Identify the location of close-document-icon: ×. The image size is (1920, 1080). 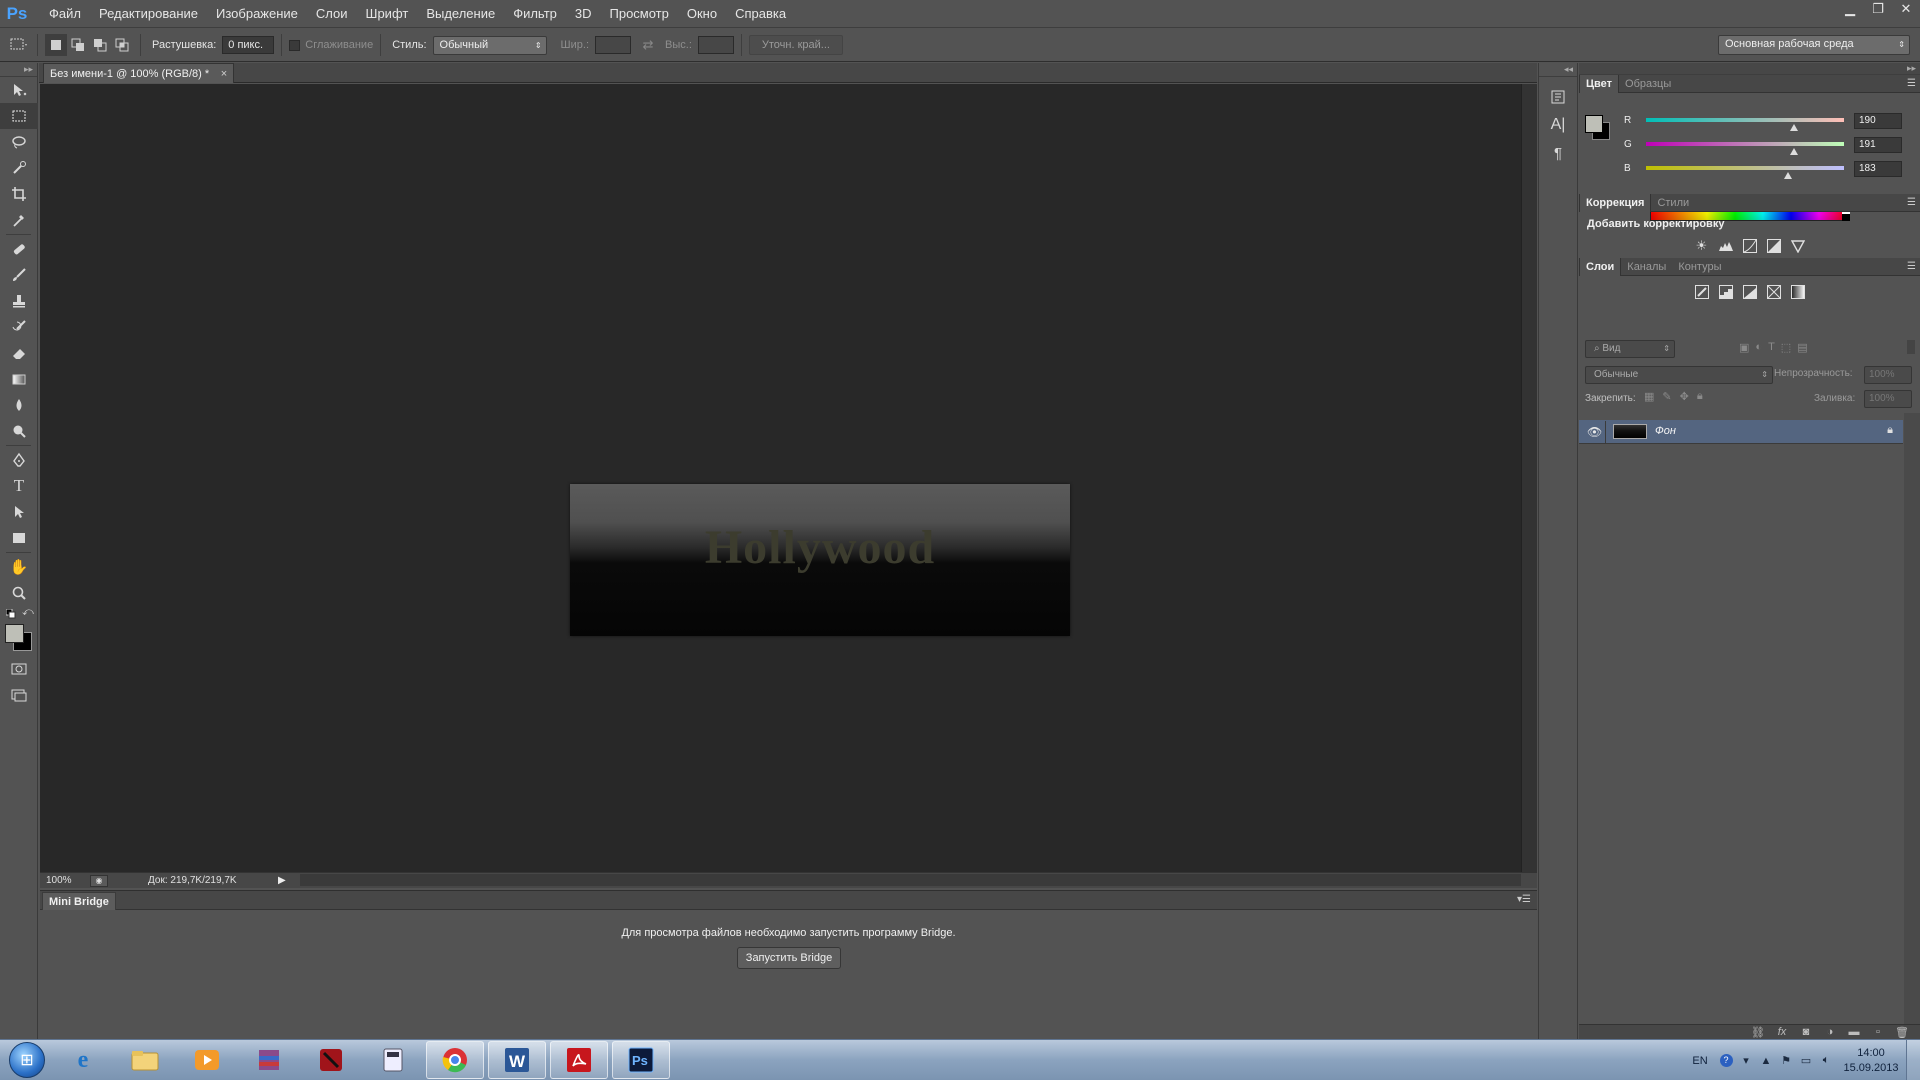
(224, 74).